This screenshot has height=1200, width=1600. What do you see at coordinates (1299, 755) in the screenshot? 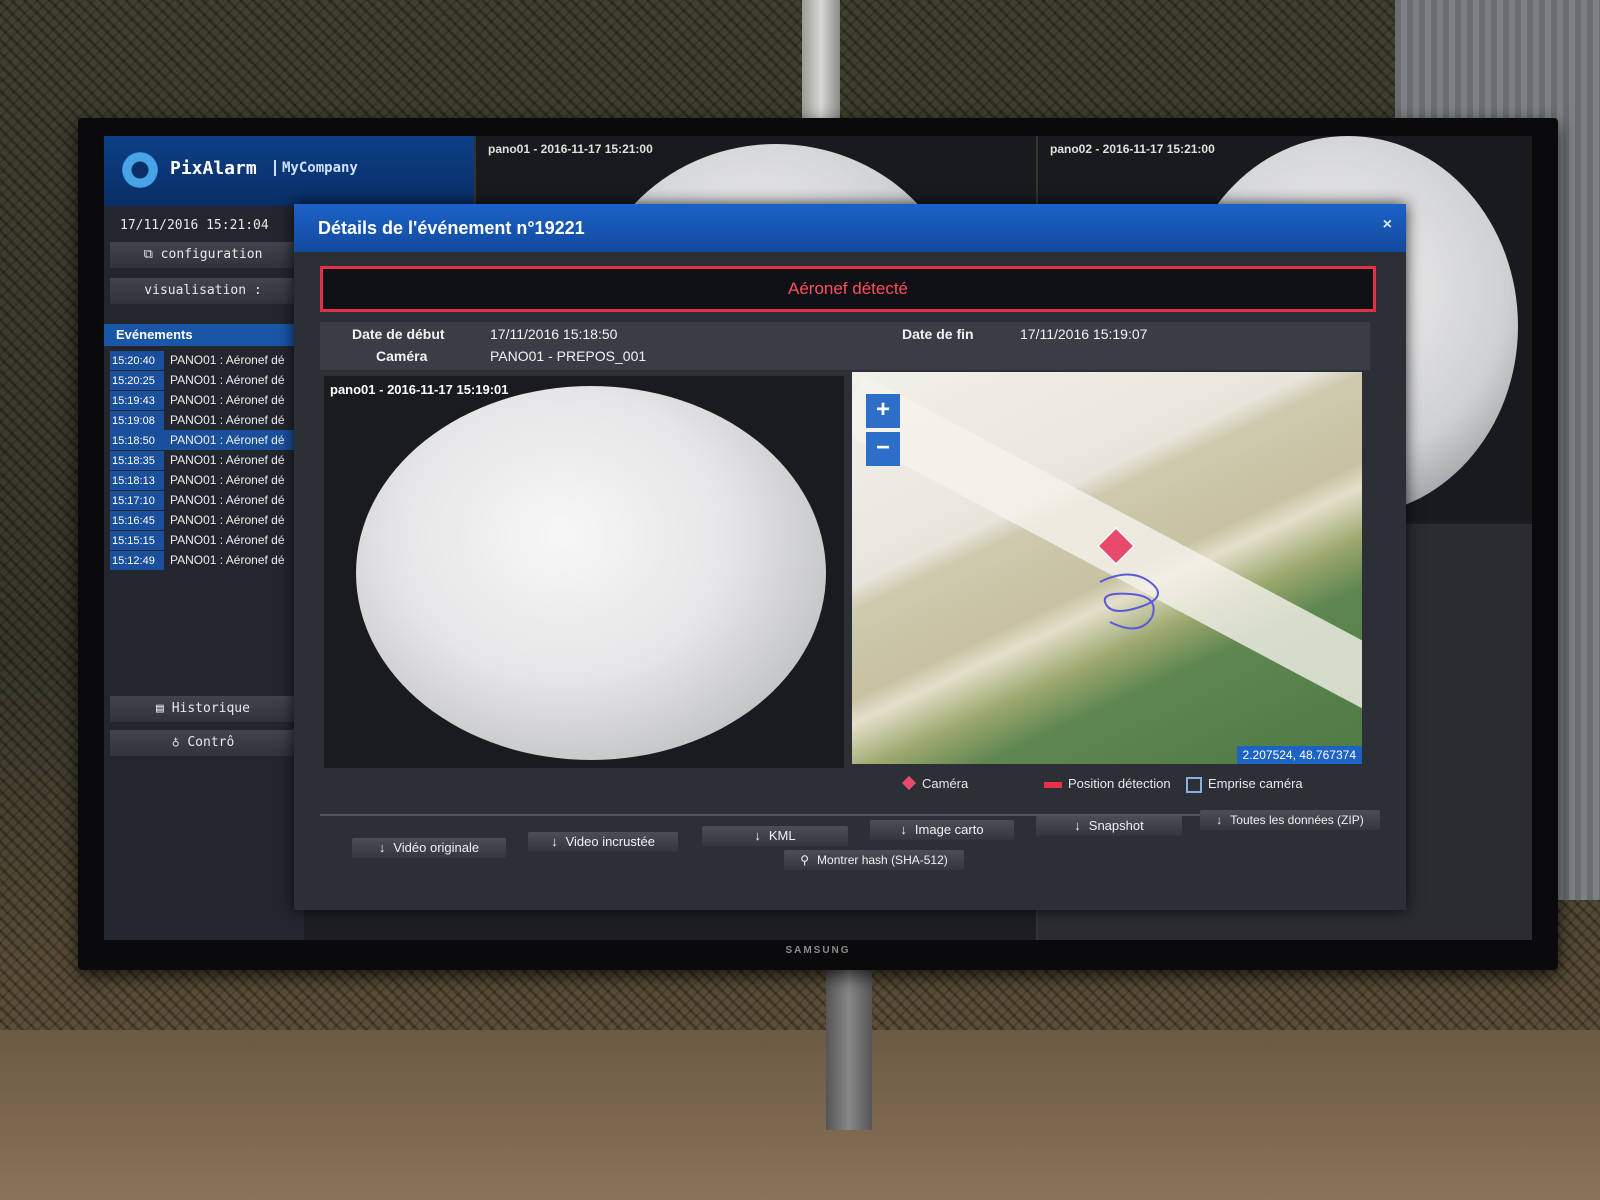
I see `map-coordinates: 2.207524, 48.767374` at bounding box center [1299, 755].